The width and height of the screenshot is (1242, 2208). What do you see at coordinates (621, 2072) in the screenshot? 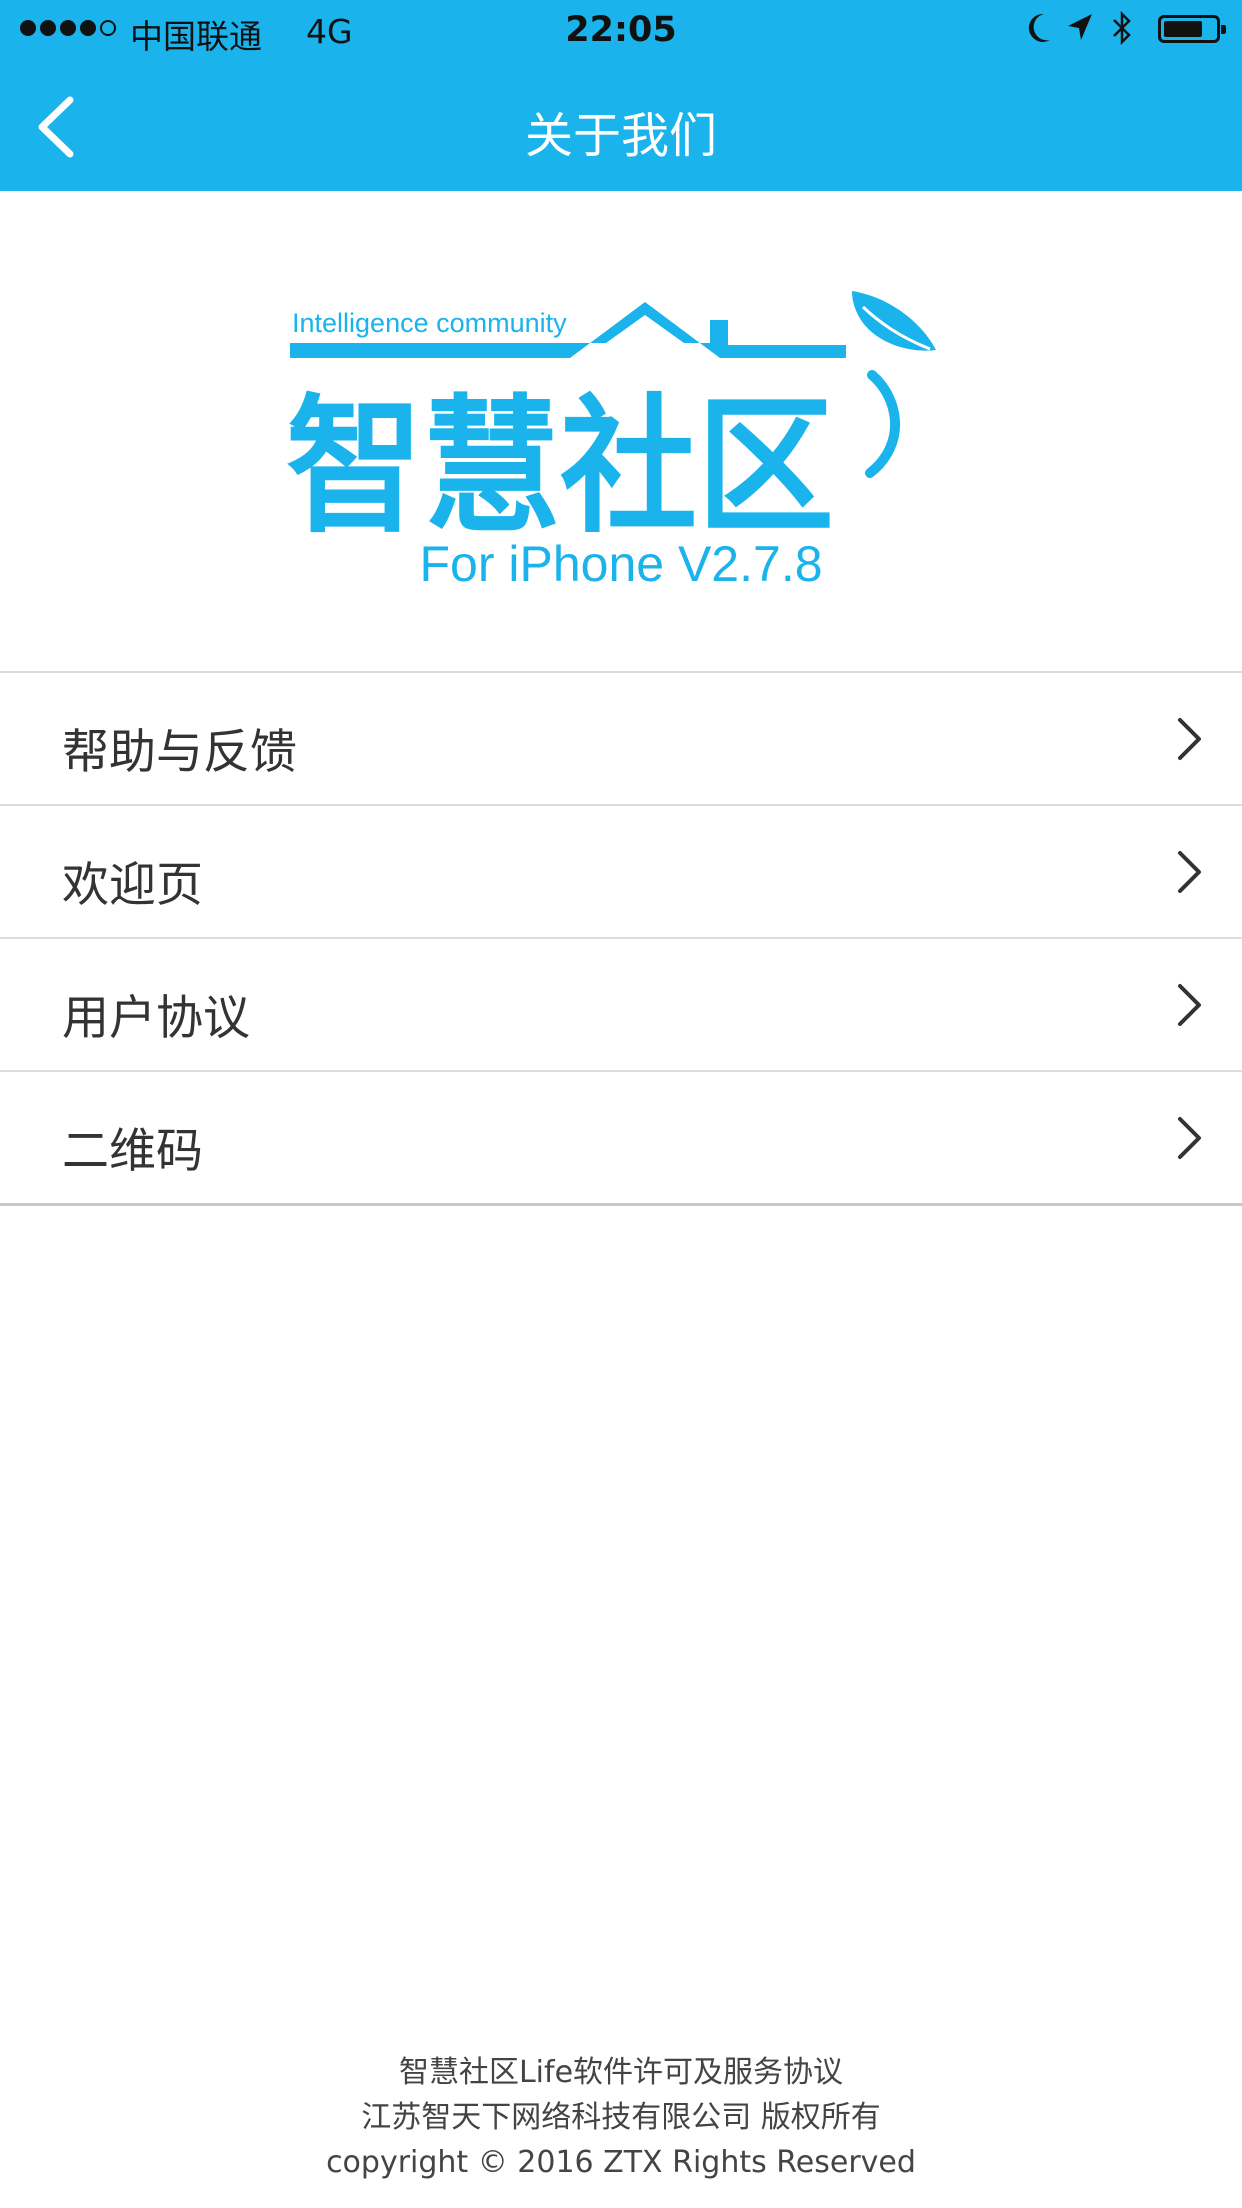
I see `license-link: 智慧社区Life软件许可及服务协议` at bounding box center [621, 2072].